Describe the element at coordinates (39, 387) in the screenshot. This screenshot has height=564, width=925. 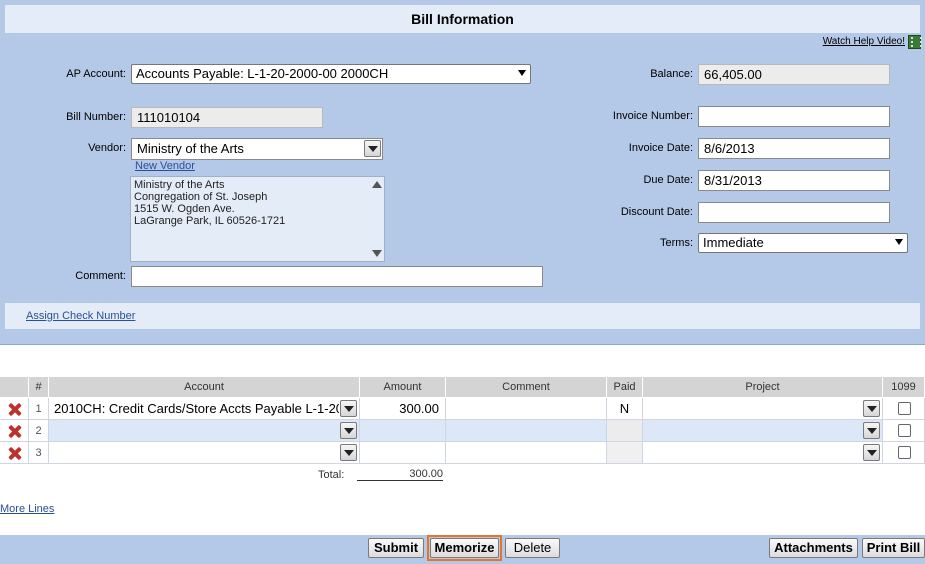
I see `column-header-num: #` at that location.